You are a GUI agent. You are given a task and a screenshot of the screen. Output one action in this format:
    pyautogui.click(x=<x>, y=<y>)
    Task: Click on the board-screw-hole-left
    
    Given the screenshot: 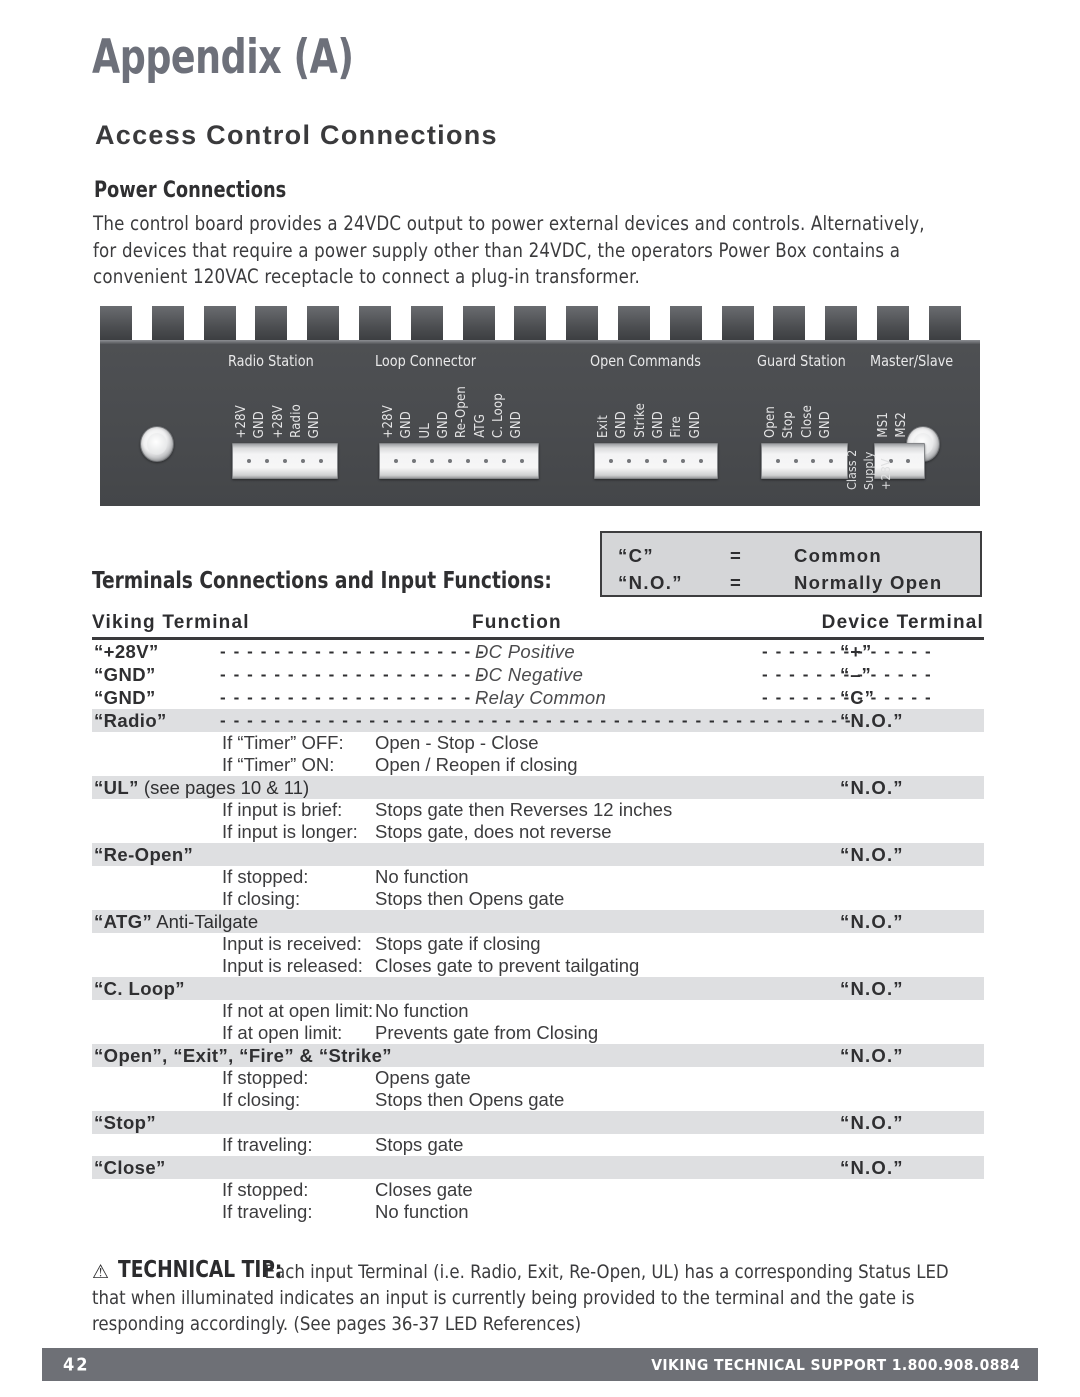 What is the action you would take?
    pyautogui.click(x=157, y=444)
    